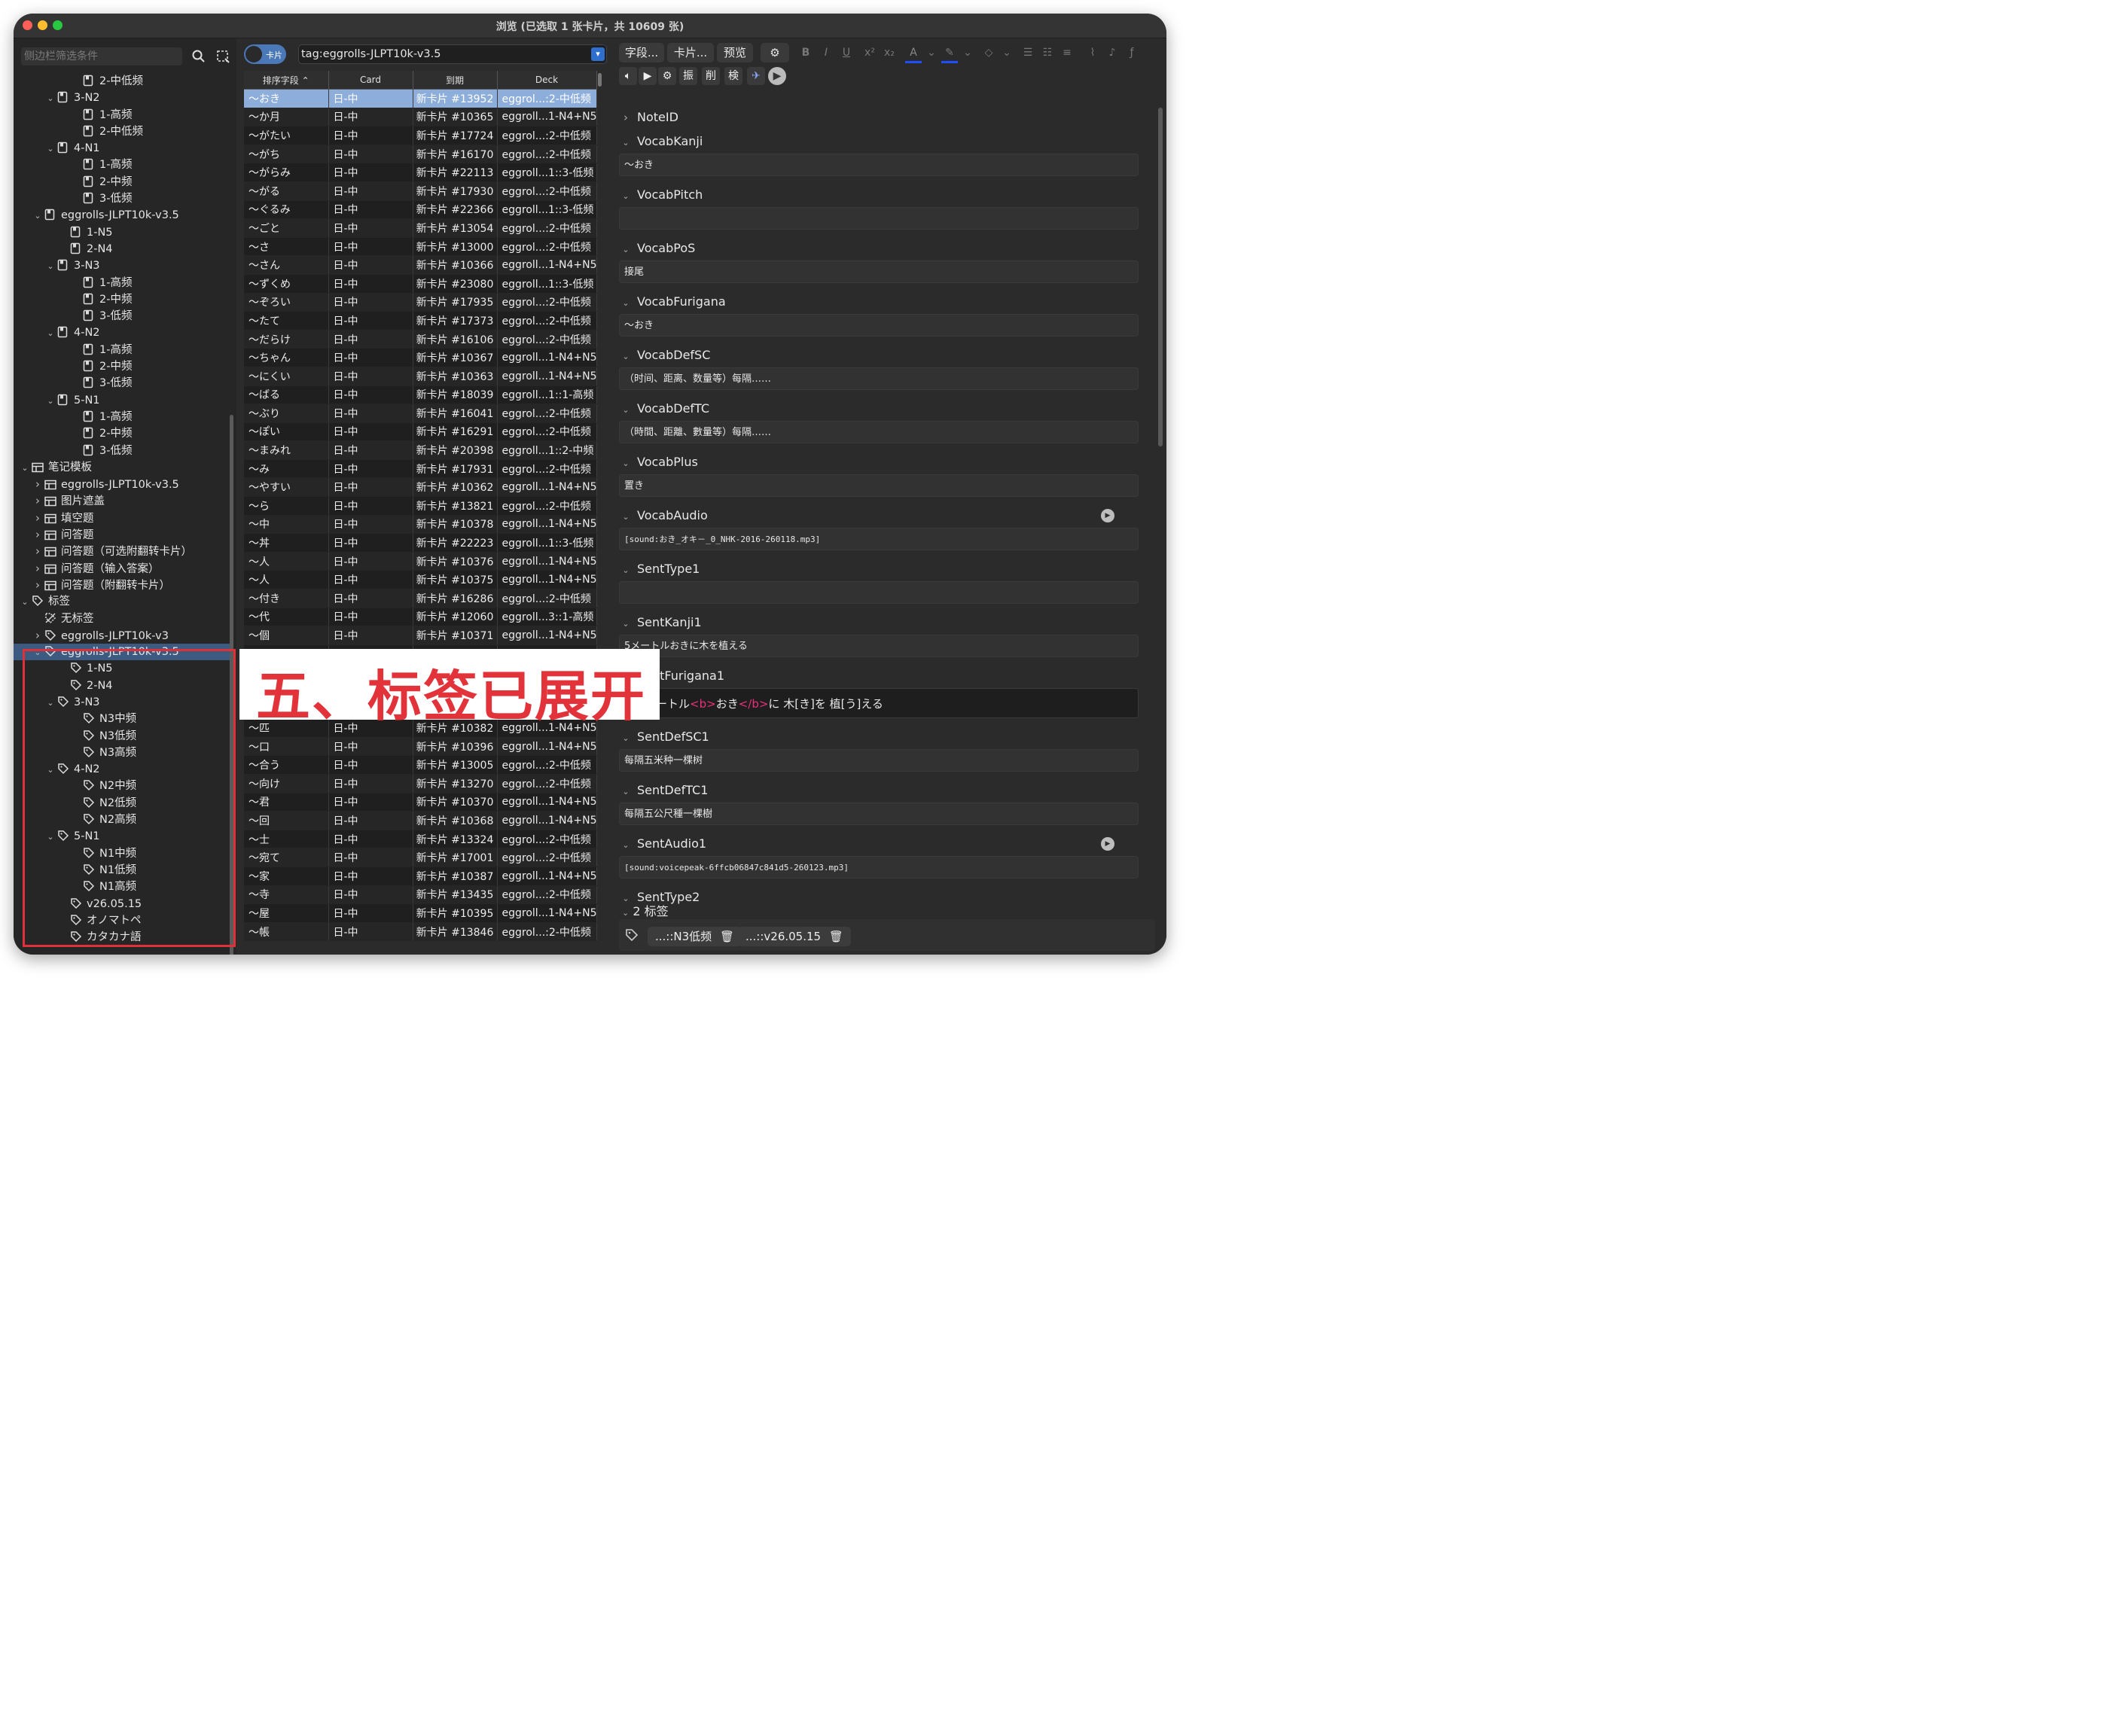 This screenshot has height=1736, width=2116. I want to click on table-row: ～寺 日-中 新卡片 #13435 eggrol...:2-中低频, so click(421, 895).